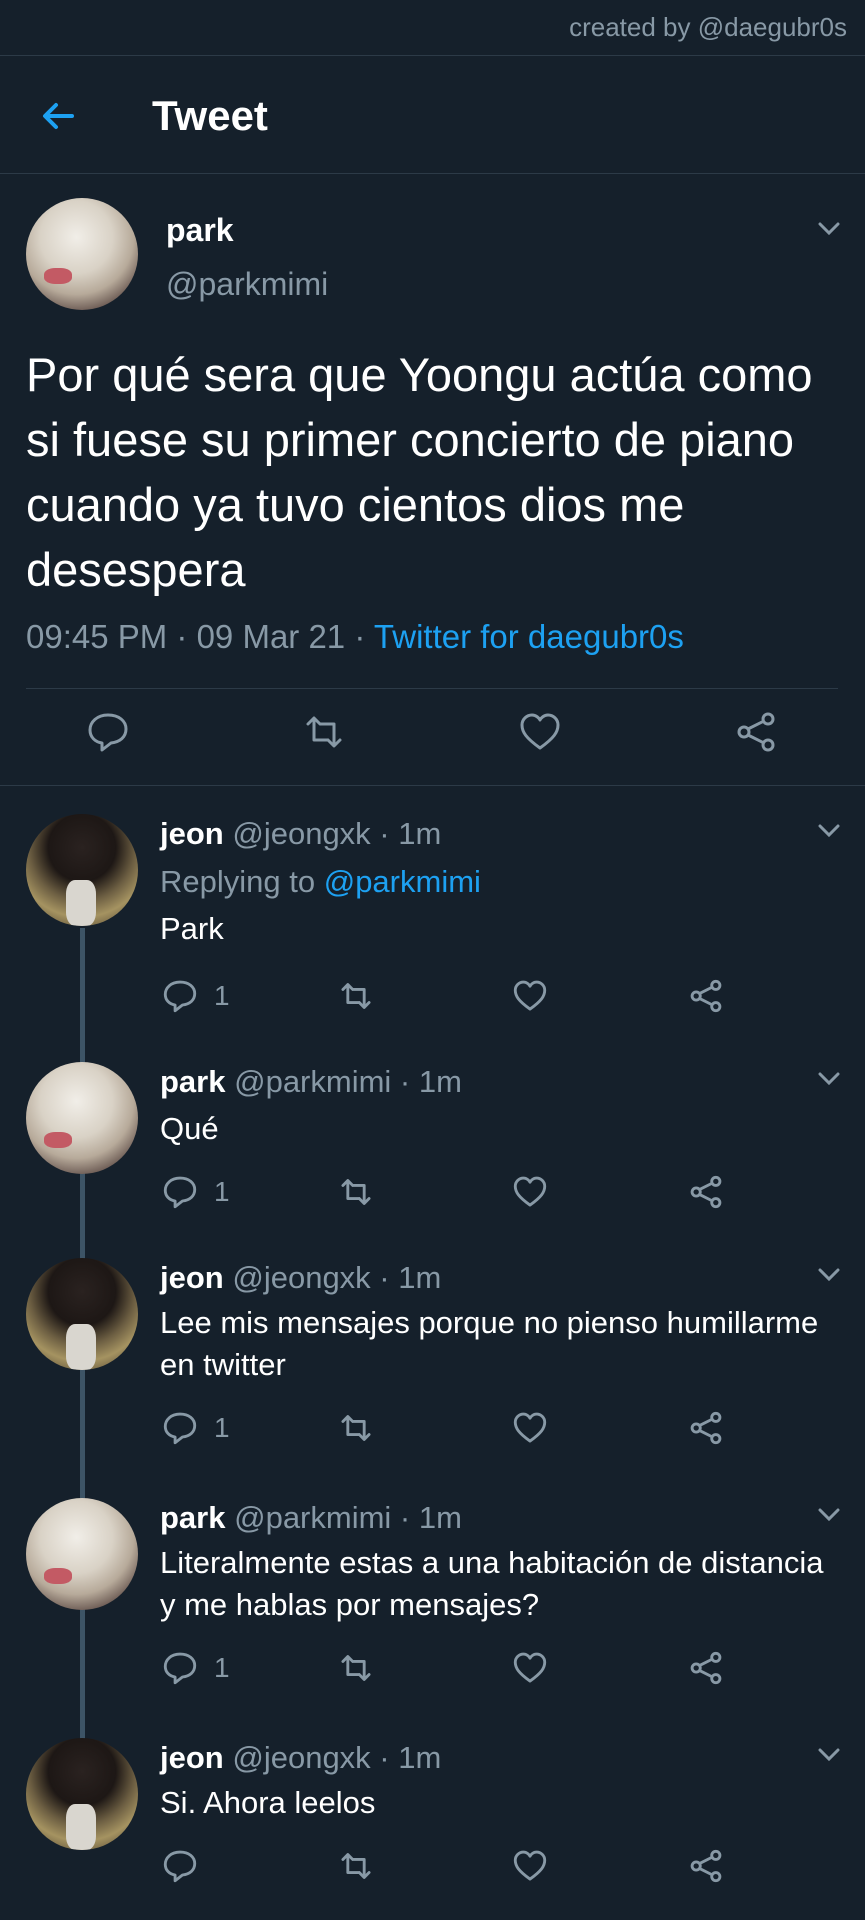 Image resolution: width=865 pixels, height=1920 pixels. Describe the element at coordinates (210, 115) in the screenshot. I see `page-title: Tweet` at that location.